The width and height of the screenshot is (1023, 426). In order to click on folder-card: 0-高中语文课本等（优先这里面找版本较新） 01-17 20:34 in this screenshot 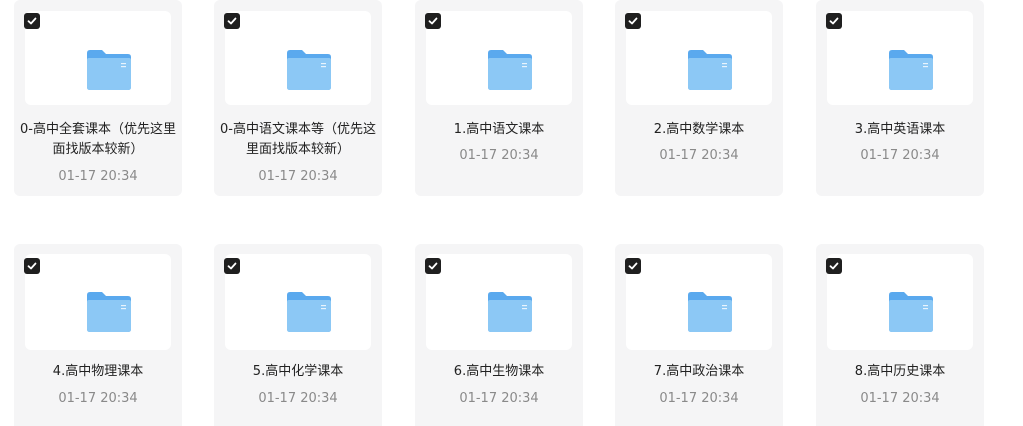, I will do `click(298, 98)`.